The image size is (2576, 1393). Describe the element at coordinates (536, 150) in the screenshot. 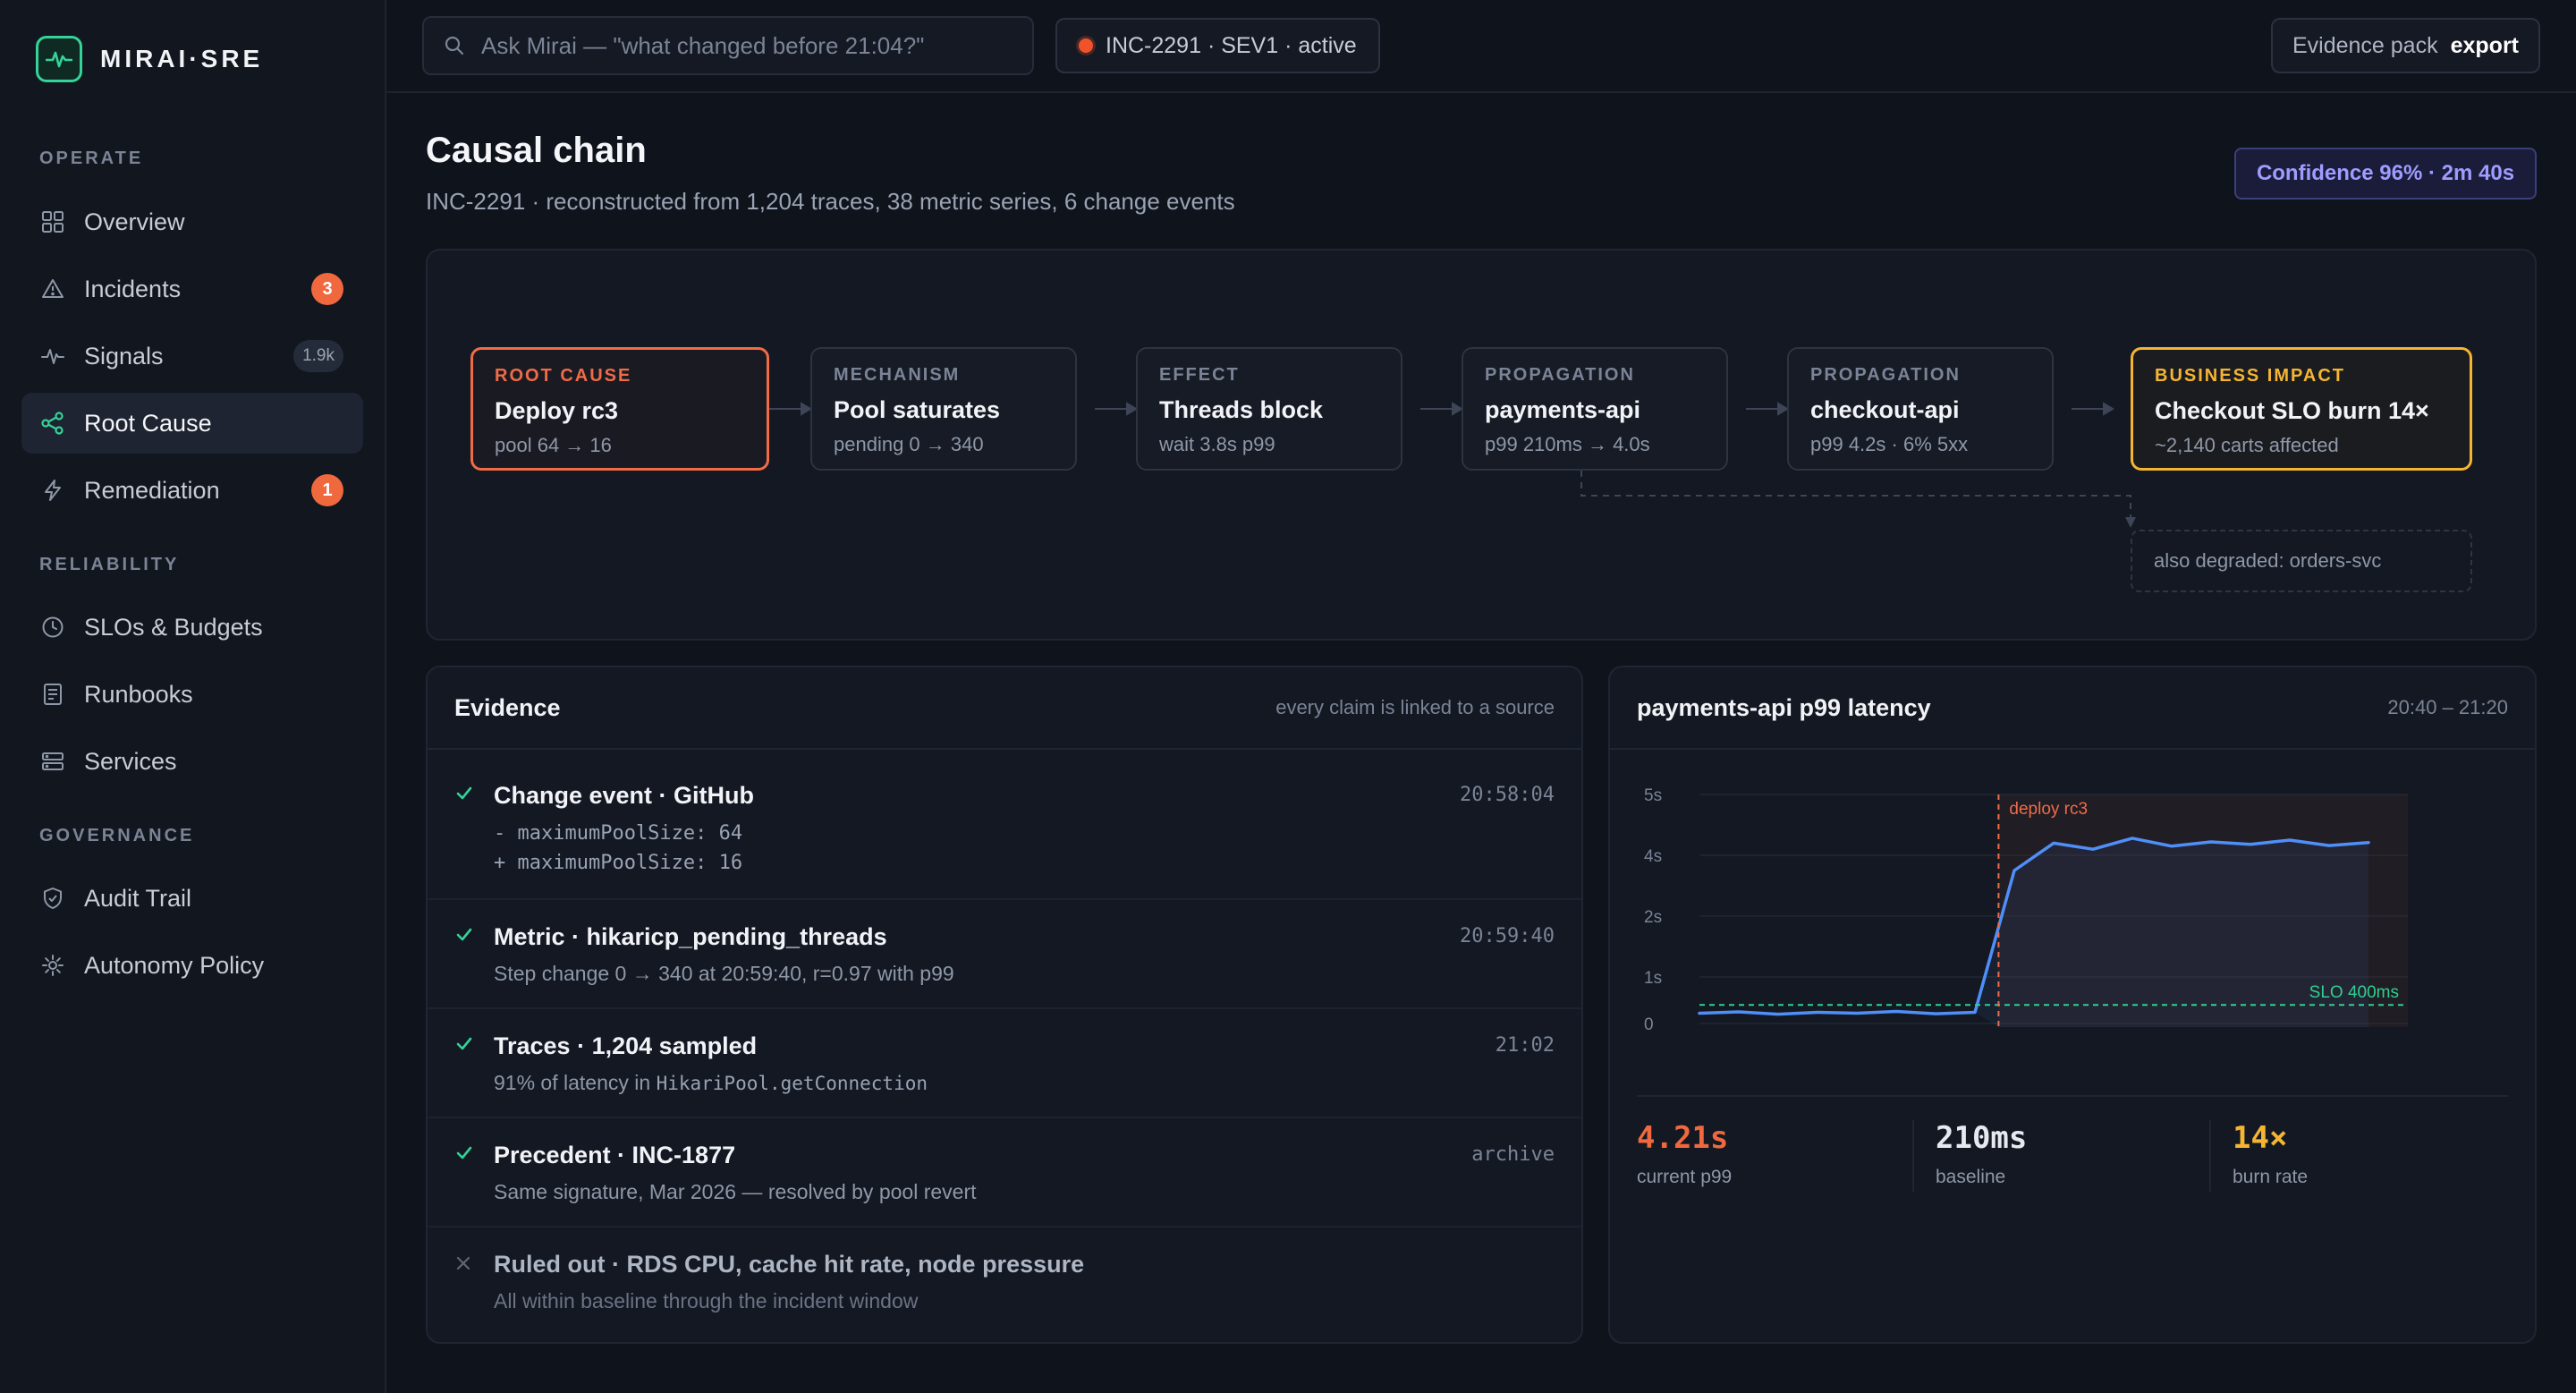

I see `page-title: Causal chain` at that location.